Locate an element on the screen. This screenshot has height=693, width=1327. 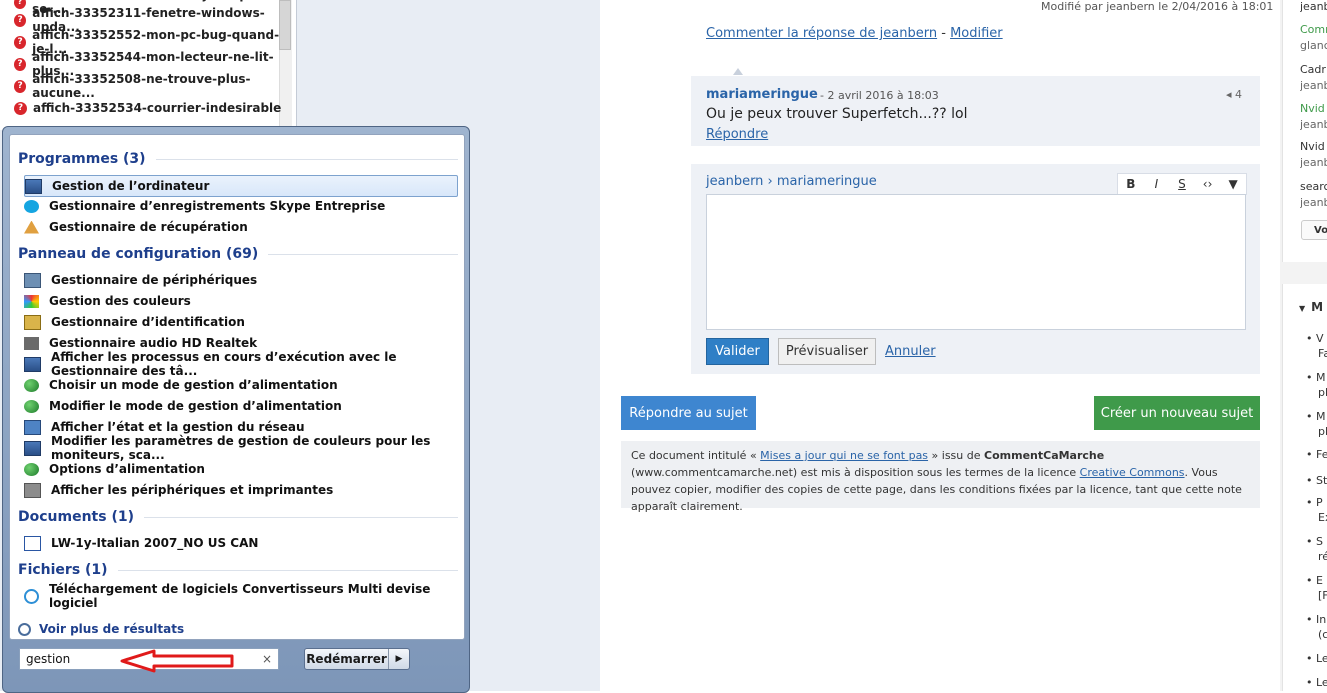
reply-author: mariameringue is located at coordinates (762, 94).